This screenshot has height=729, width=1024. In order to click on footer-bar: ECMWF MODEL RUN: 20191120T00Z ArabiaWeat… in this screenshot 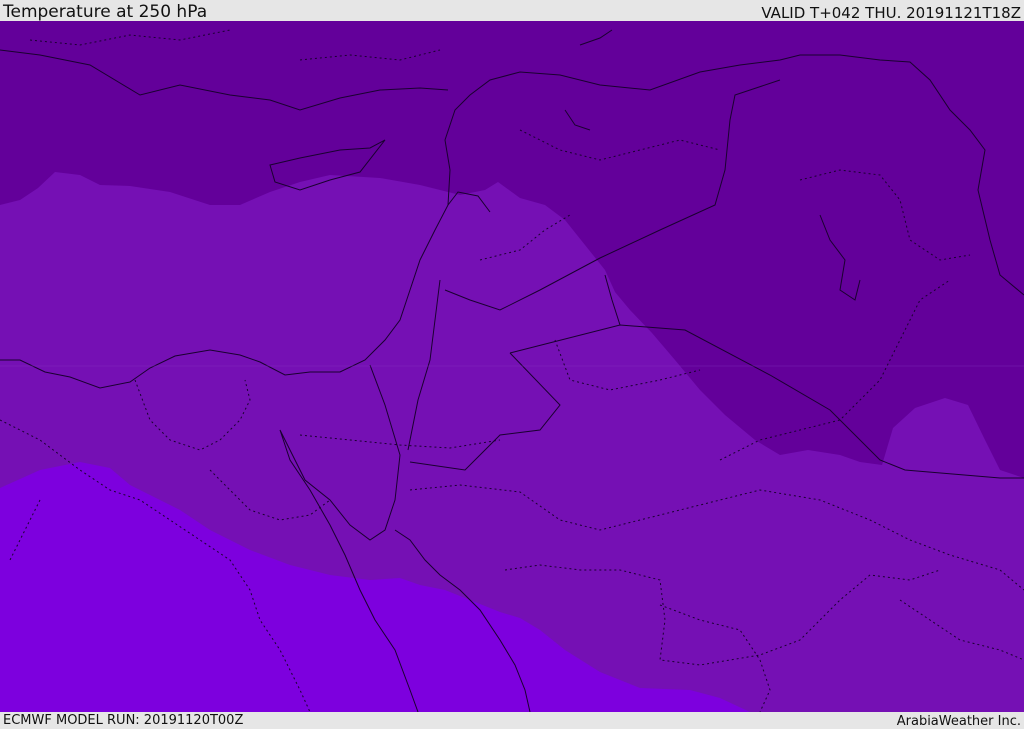, I will do `click(512, 720)`.